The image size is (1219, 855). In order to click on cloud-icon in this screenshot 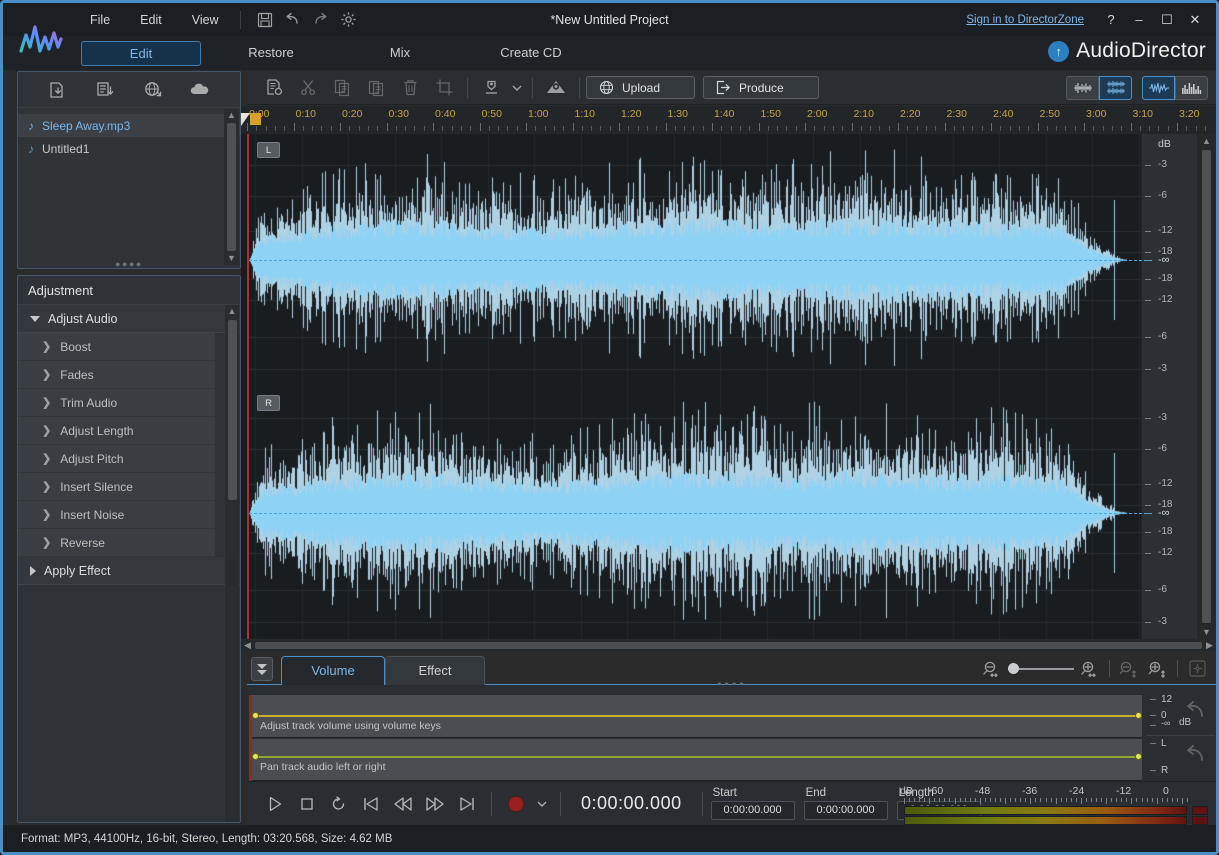, I will do `click(200, 90)`.